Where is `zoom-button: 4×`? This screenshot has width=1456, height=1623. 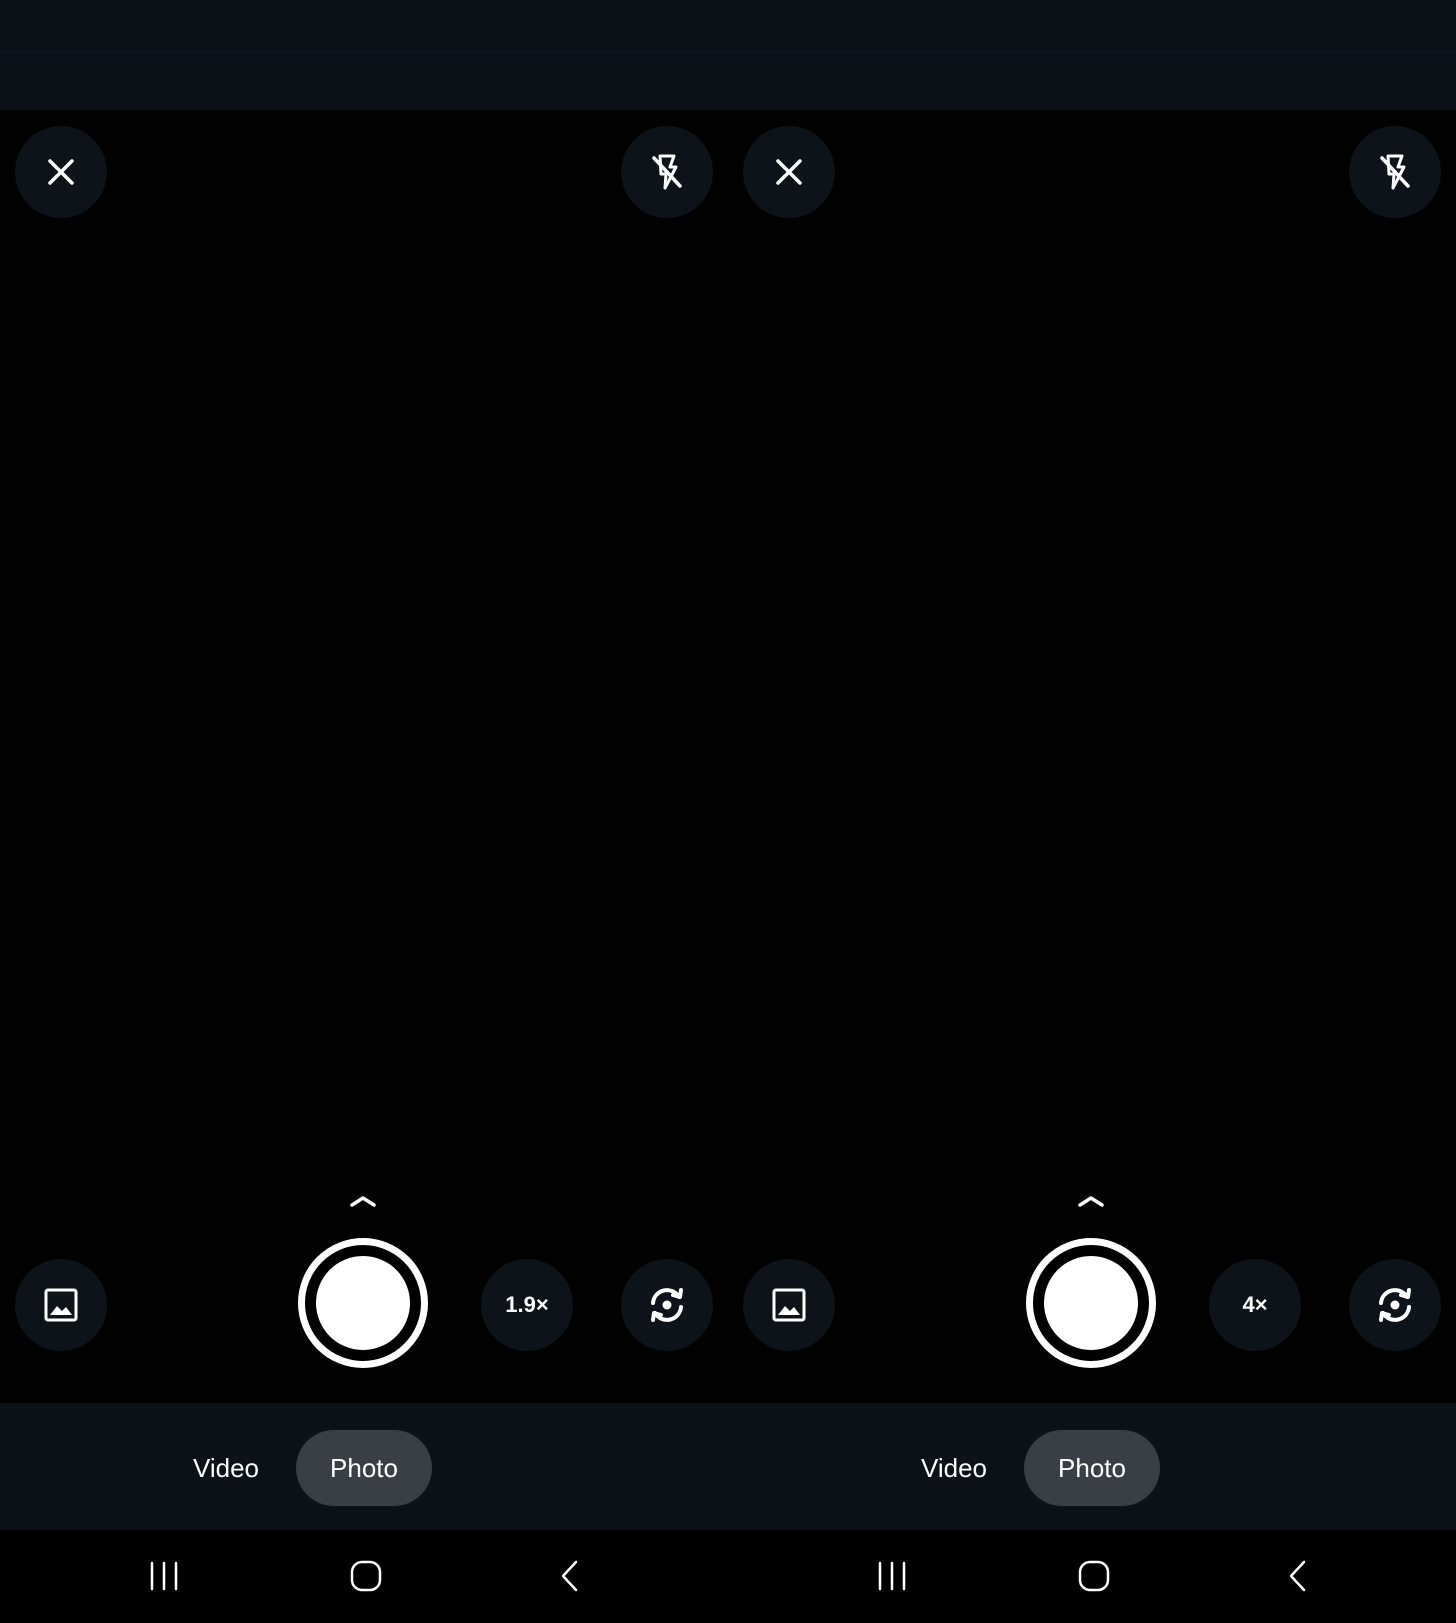 zoom-button: 4× is located at coordinates (1255, 1305).